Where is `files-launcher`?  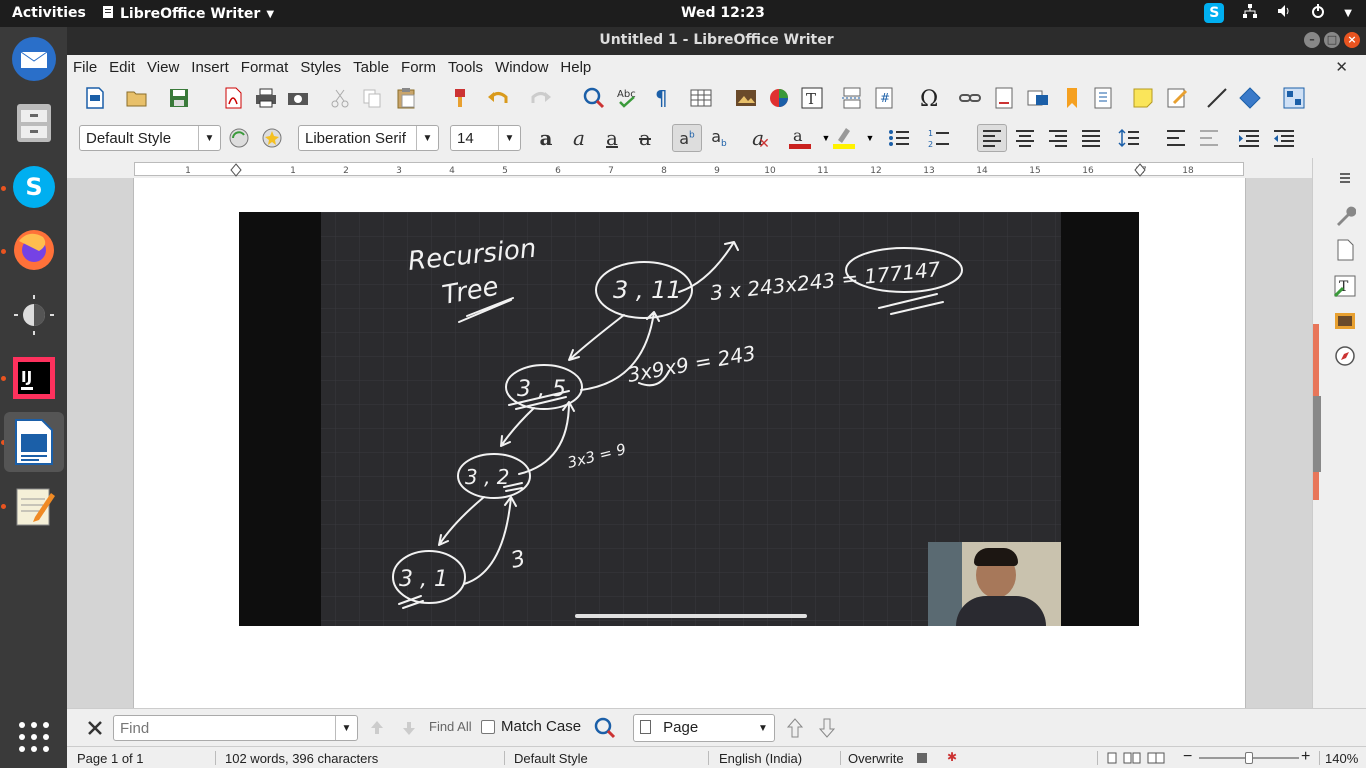 files-launcher is located at coordinates (34, 123).